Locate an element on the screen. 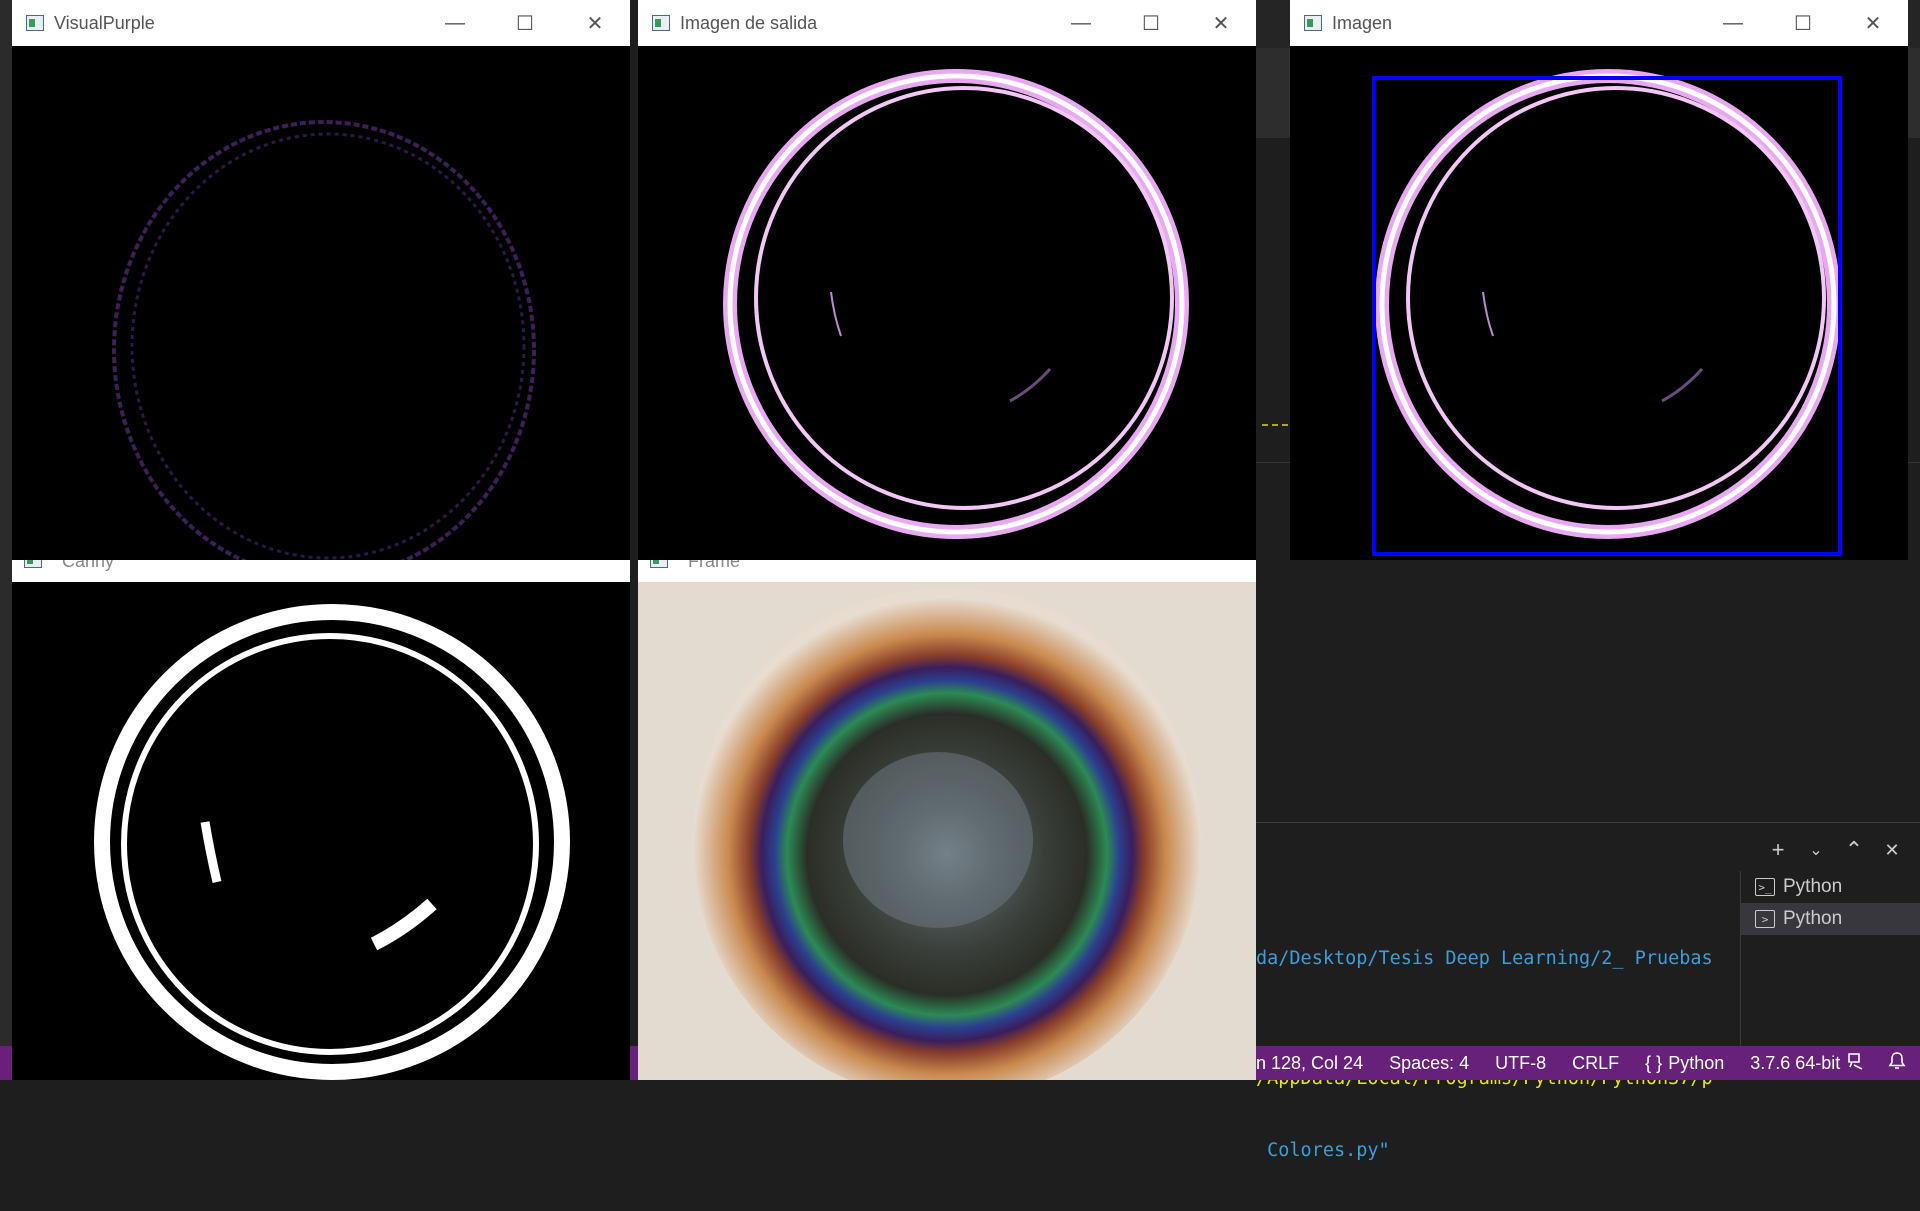 The width and height of the screenshot is (1920, 1211). feedback-icon is located at coordinates (1856, 1063).